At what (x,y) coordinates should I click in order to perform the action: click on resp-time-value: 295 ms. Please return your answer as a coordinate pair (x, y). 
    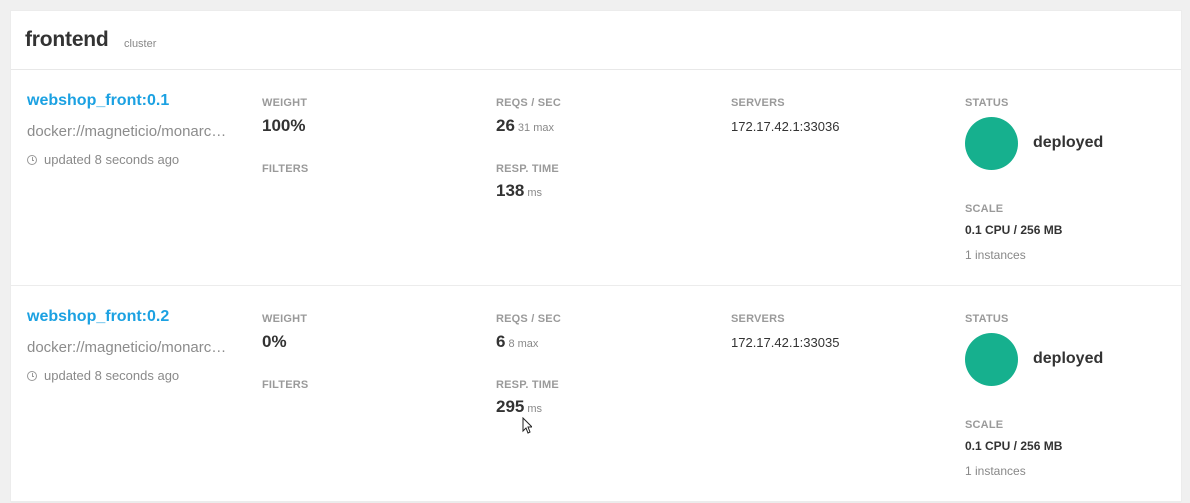
    Looking at the image, I should click on (519, 407).